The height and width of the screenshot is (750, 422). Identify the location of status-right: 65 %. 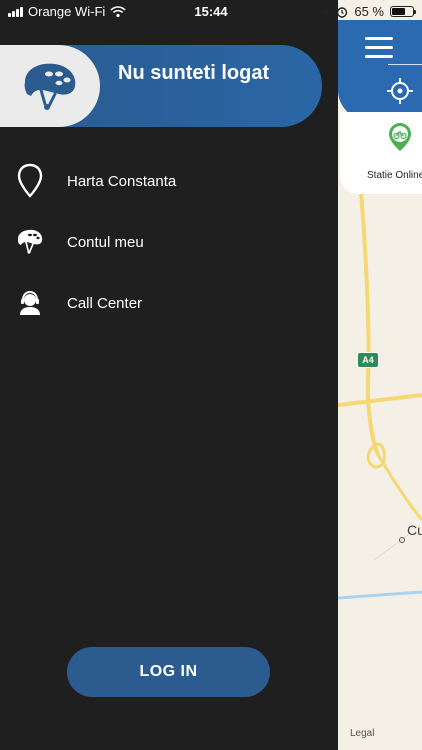
(367, 11).